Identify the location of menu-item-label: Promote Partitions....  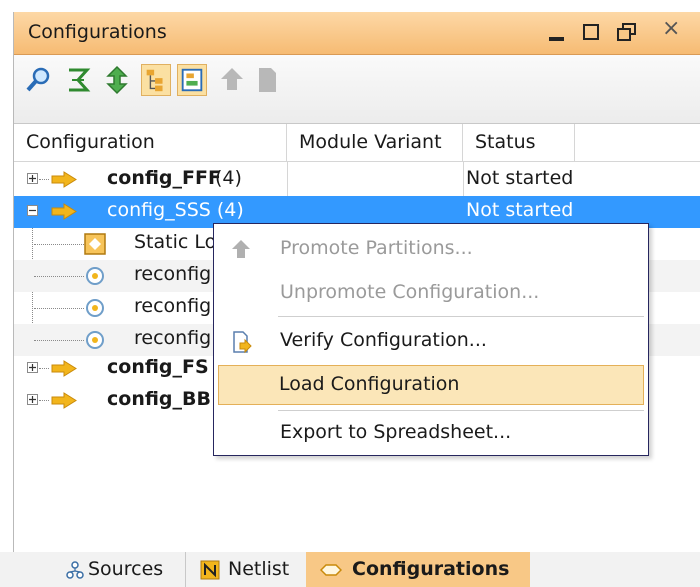
(376, 248).